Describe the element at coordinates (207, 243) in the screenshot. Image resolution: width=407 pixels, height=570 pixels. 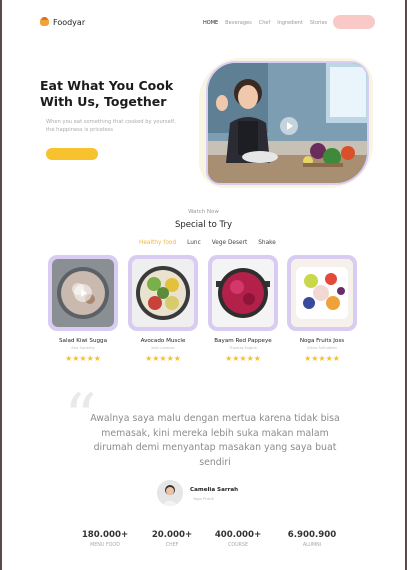
I see `category-tabs: Healthy food Lunc Vege Desert Shake` at that location.